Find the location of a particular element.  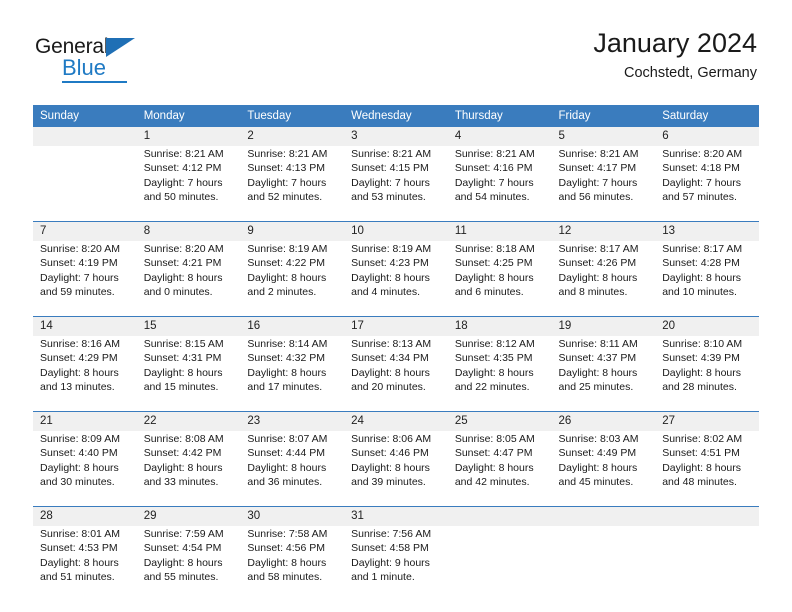

day-number: 16 is located at coordinates (292, 326).